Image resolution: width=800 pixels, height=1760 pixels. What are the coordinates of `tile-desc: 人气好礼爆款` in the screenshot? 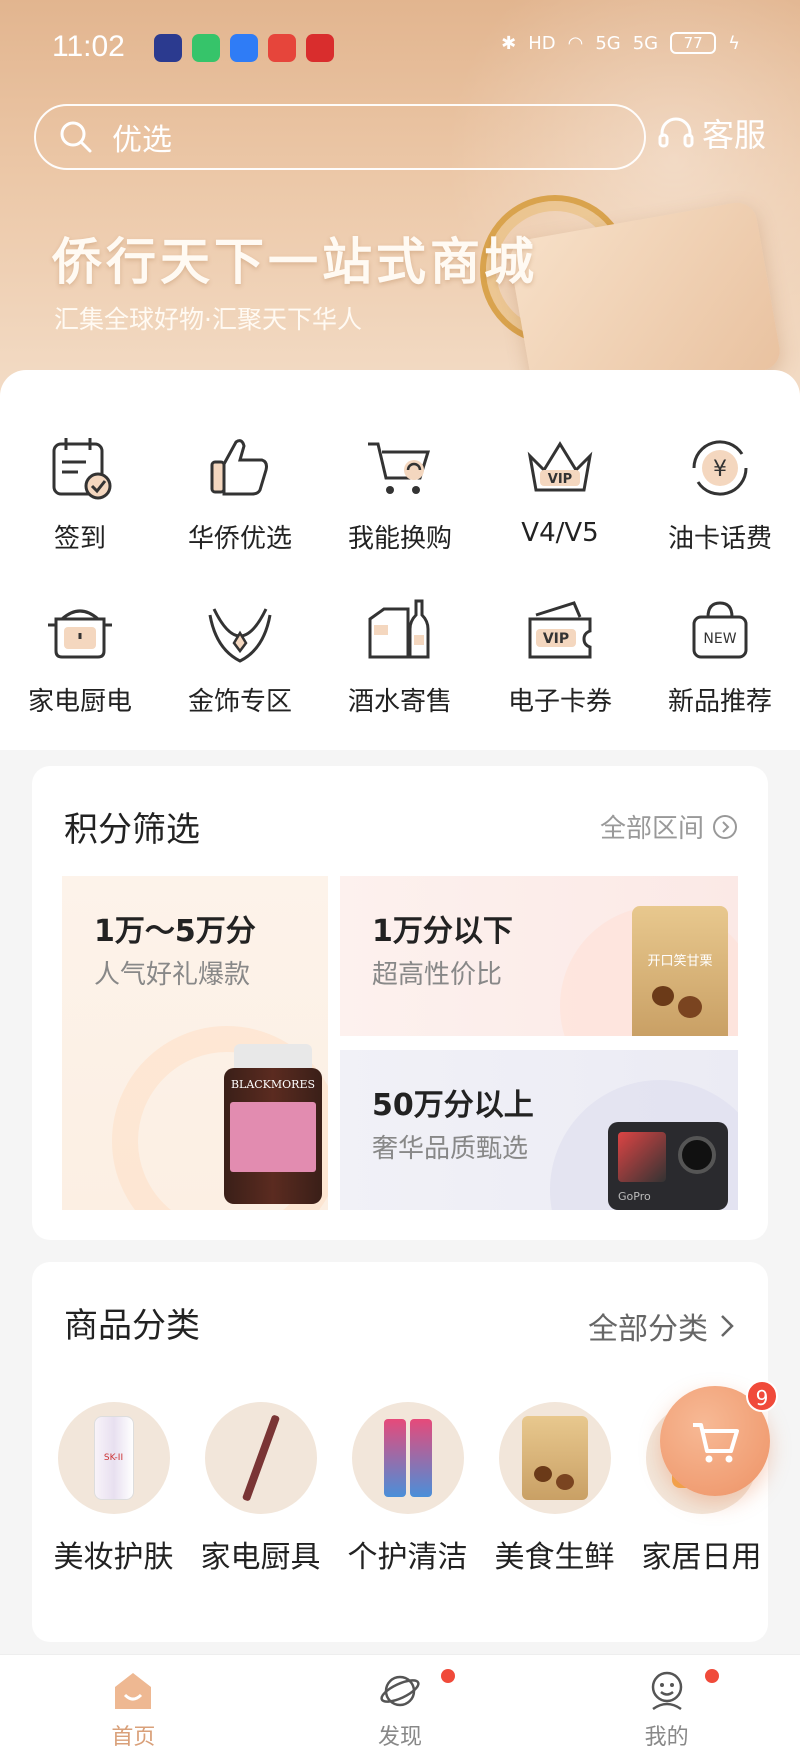 It's located at (172, 975).